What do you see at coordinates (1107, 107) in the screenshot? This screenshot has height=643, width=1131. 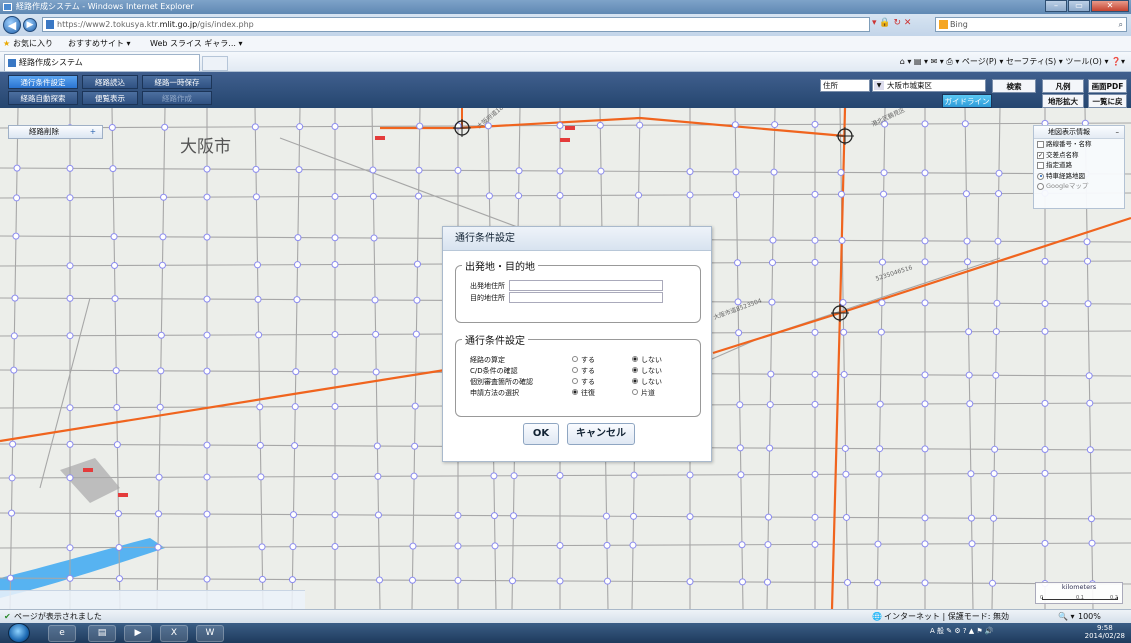 I see `back-to-list-button: 一覧に戻る` at bounding box center [1107, 107].